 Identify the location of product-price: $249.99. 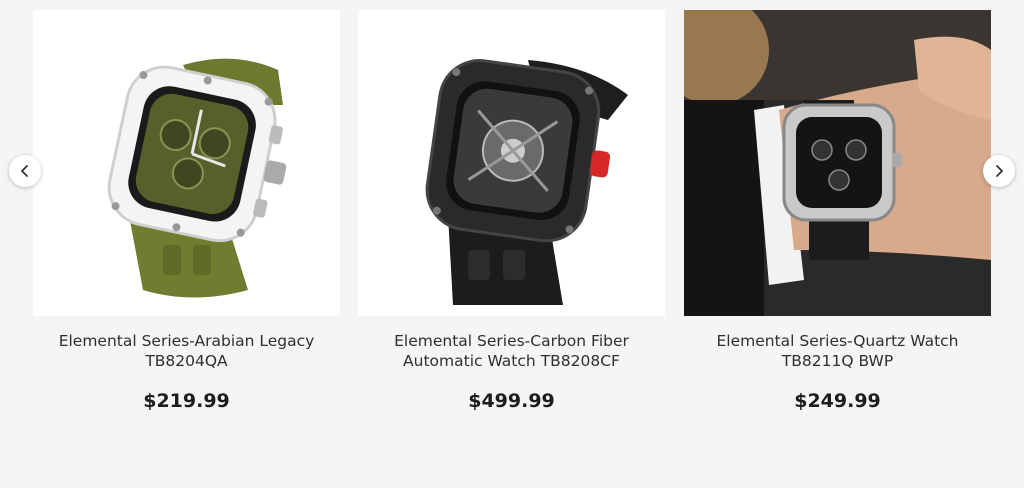
(837, 401).